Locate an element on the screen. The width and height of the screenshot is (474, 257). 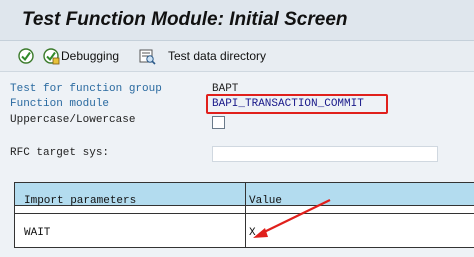
execute-icon is located at coordinates (26, 56).